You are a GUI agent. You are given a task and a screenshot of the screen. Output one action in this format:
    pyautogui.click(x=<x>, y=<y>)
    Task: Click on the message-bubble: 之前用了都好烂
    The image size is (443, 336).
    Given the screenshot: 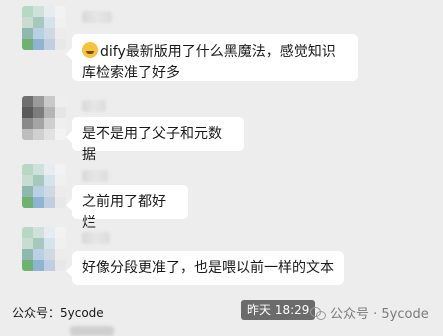 What is the action you would take?
    pyautogui.click(x=127, y=208)
    